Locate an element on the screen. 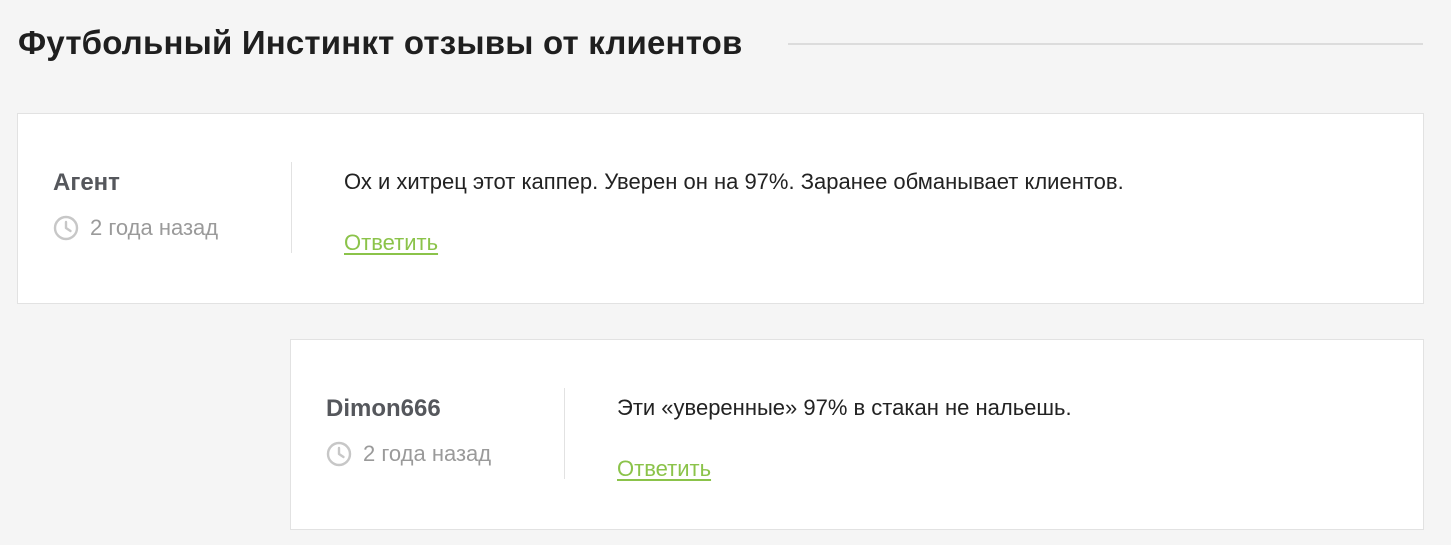 This screenshot has width=1451, height=545. review-author-column: Агент 2 года назад is located at coordinates (172, 207).